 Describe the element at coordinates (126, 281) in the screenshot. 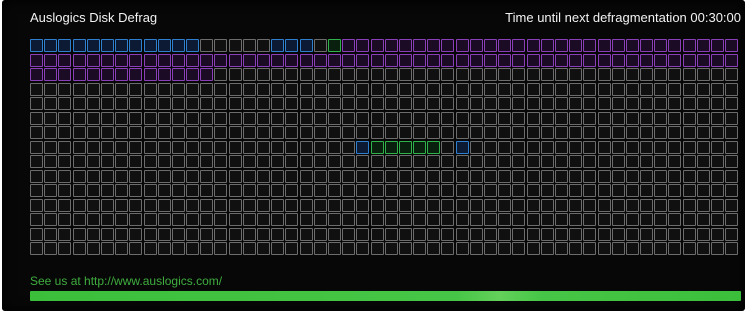

I see `website-link: See us at http://www.auslogics.com/` at that location.